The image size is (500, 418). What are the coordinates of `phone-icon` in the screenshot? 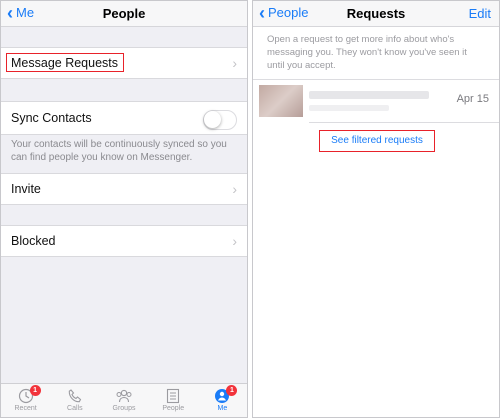 It's located at (74, 396).